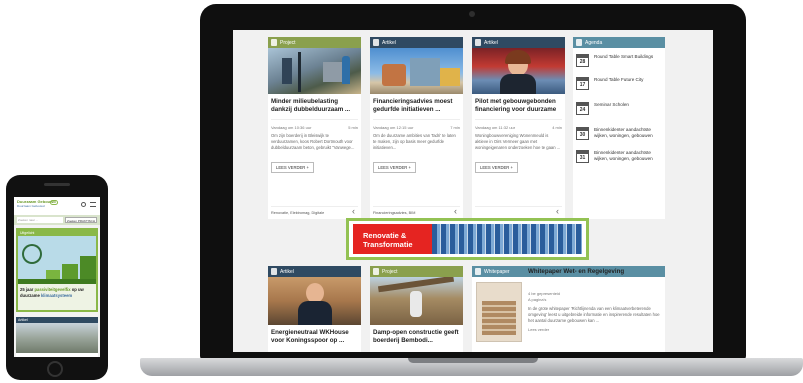  I want to click on agenda-item-title: Round Table Future City, so click(618, 80).